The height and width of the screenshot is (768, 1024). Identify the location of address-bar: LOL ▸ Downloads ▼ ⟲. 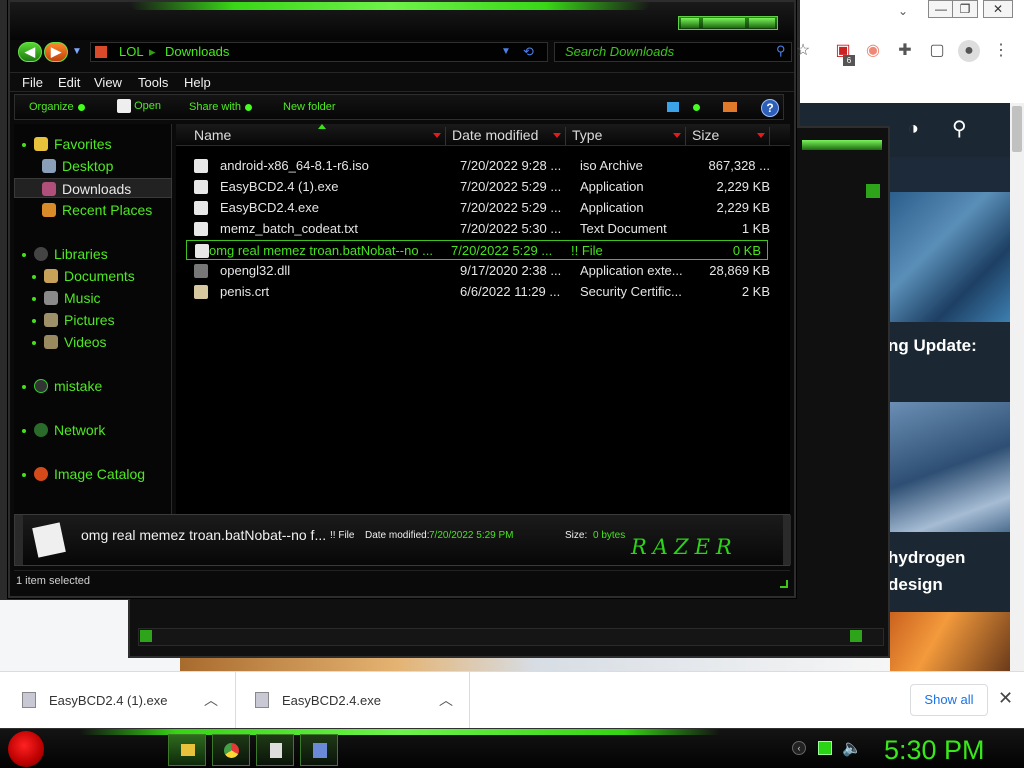
(319, 52).